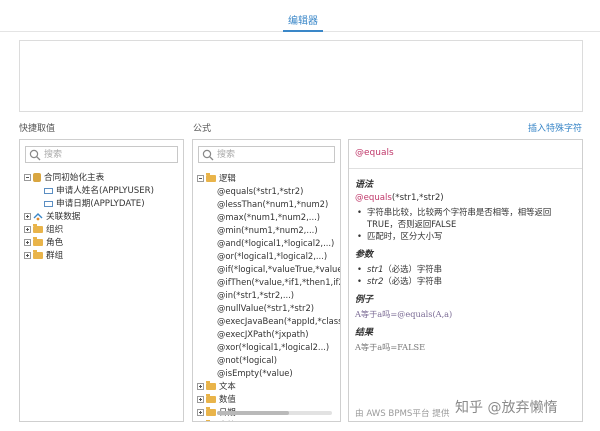 This screenshot has height=431, width=600. I want to click on formula-item: @equals(*str1,*str2), so click(266, 191).